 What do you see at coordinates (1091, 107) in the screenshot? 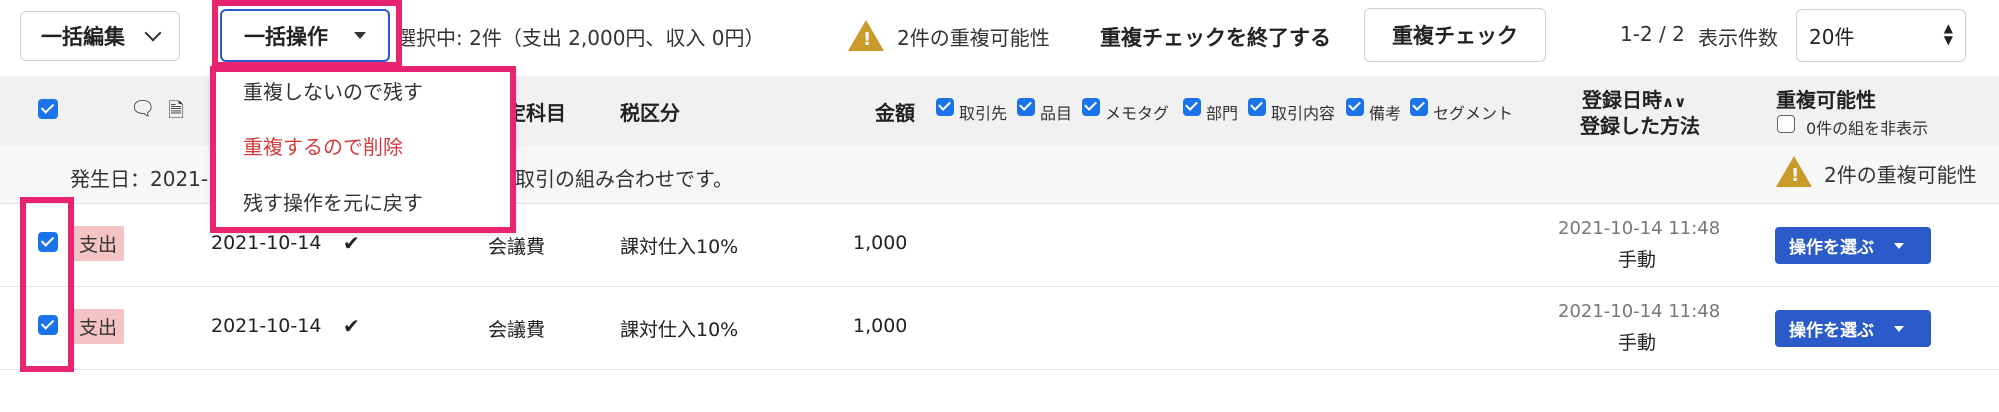
I see `toggle-memotag-checkbox` at bounding box center [1091, 107].